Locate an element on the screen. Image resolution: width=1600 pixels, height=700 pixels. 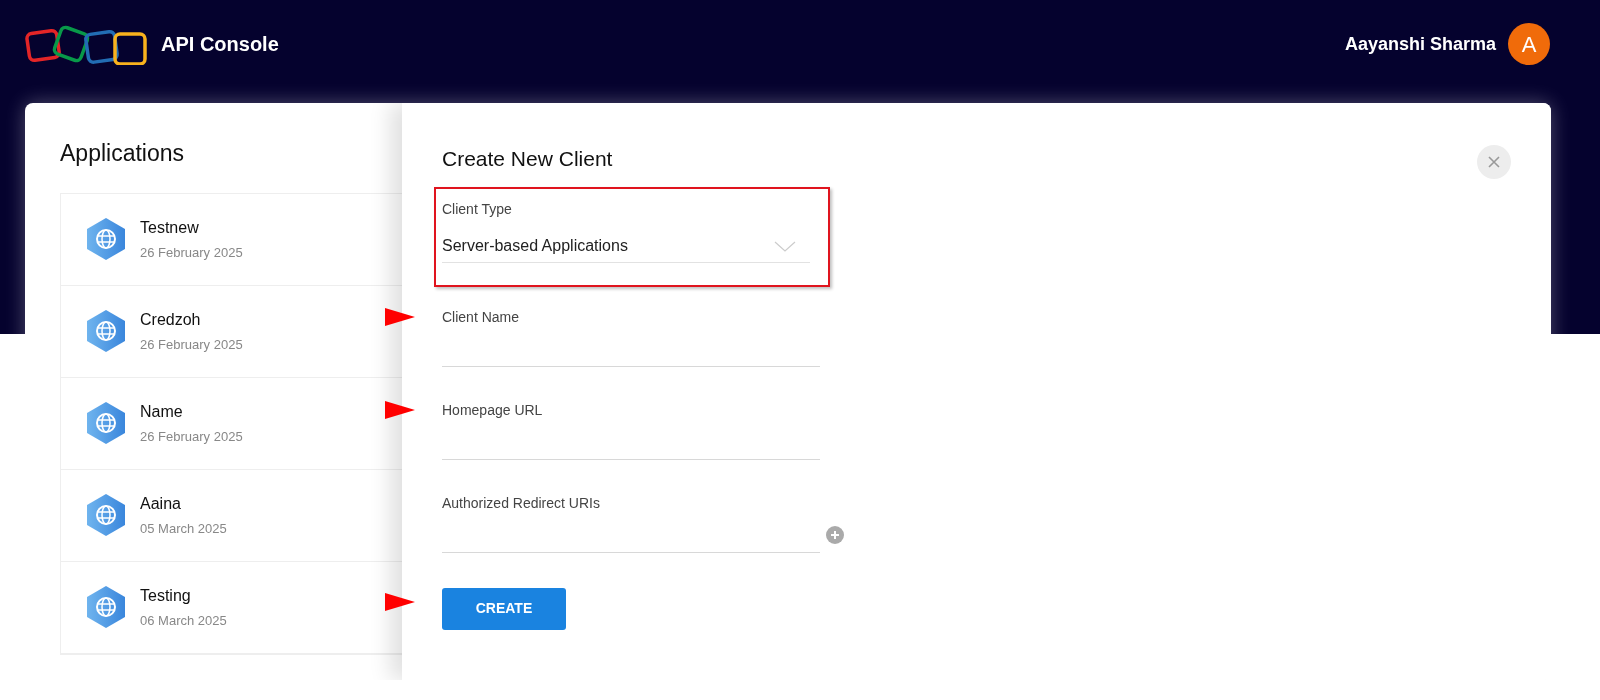
close-button is located at coordinates (1494, 162).